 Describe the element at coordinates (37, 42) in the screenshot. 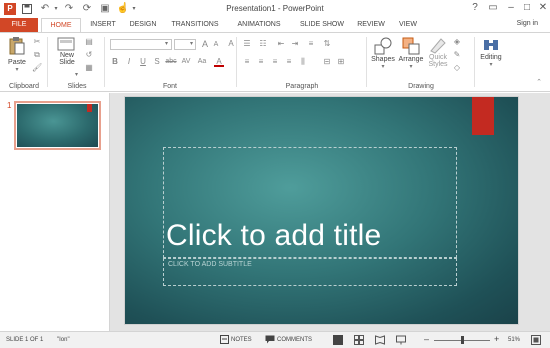

I see `cut-icon: ✂` at that location.